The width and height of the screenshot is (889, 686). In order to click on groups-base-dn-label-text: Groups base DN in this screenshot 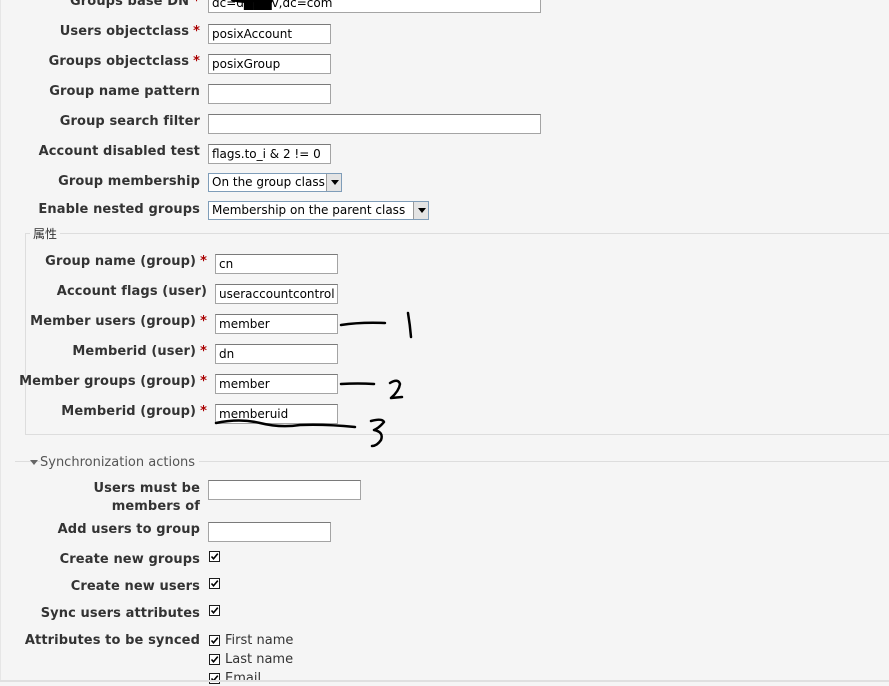, I will do `click(130, 4)`.